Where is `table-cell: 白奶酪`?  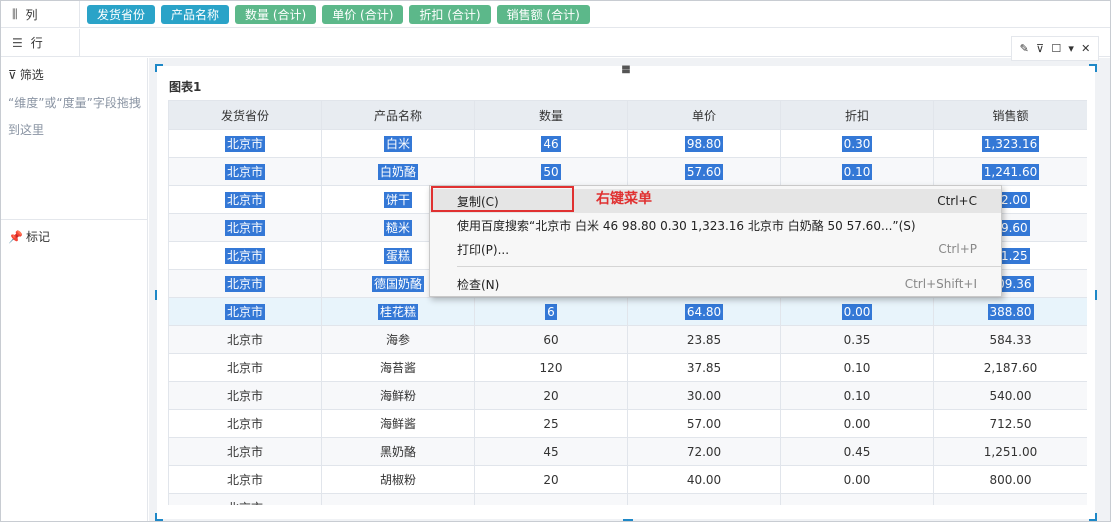 table-cell: 白奶酪 is located at coordinates (398, 171).